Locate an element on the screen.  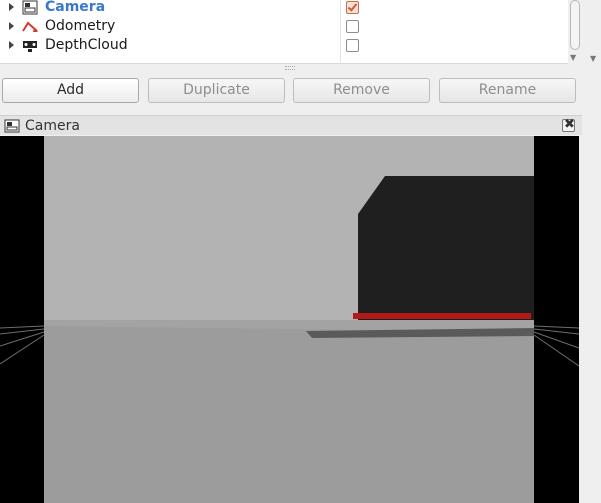
close-icon: ✖ is located at coordinates (569, 124).